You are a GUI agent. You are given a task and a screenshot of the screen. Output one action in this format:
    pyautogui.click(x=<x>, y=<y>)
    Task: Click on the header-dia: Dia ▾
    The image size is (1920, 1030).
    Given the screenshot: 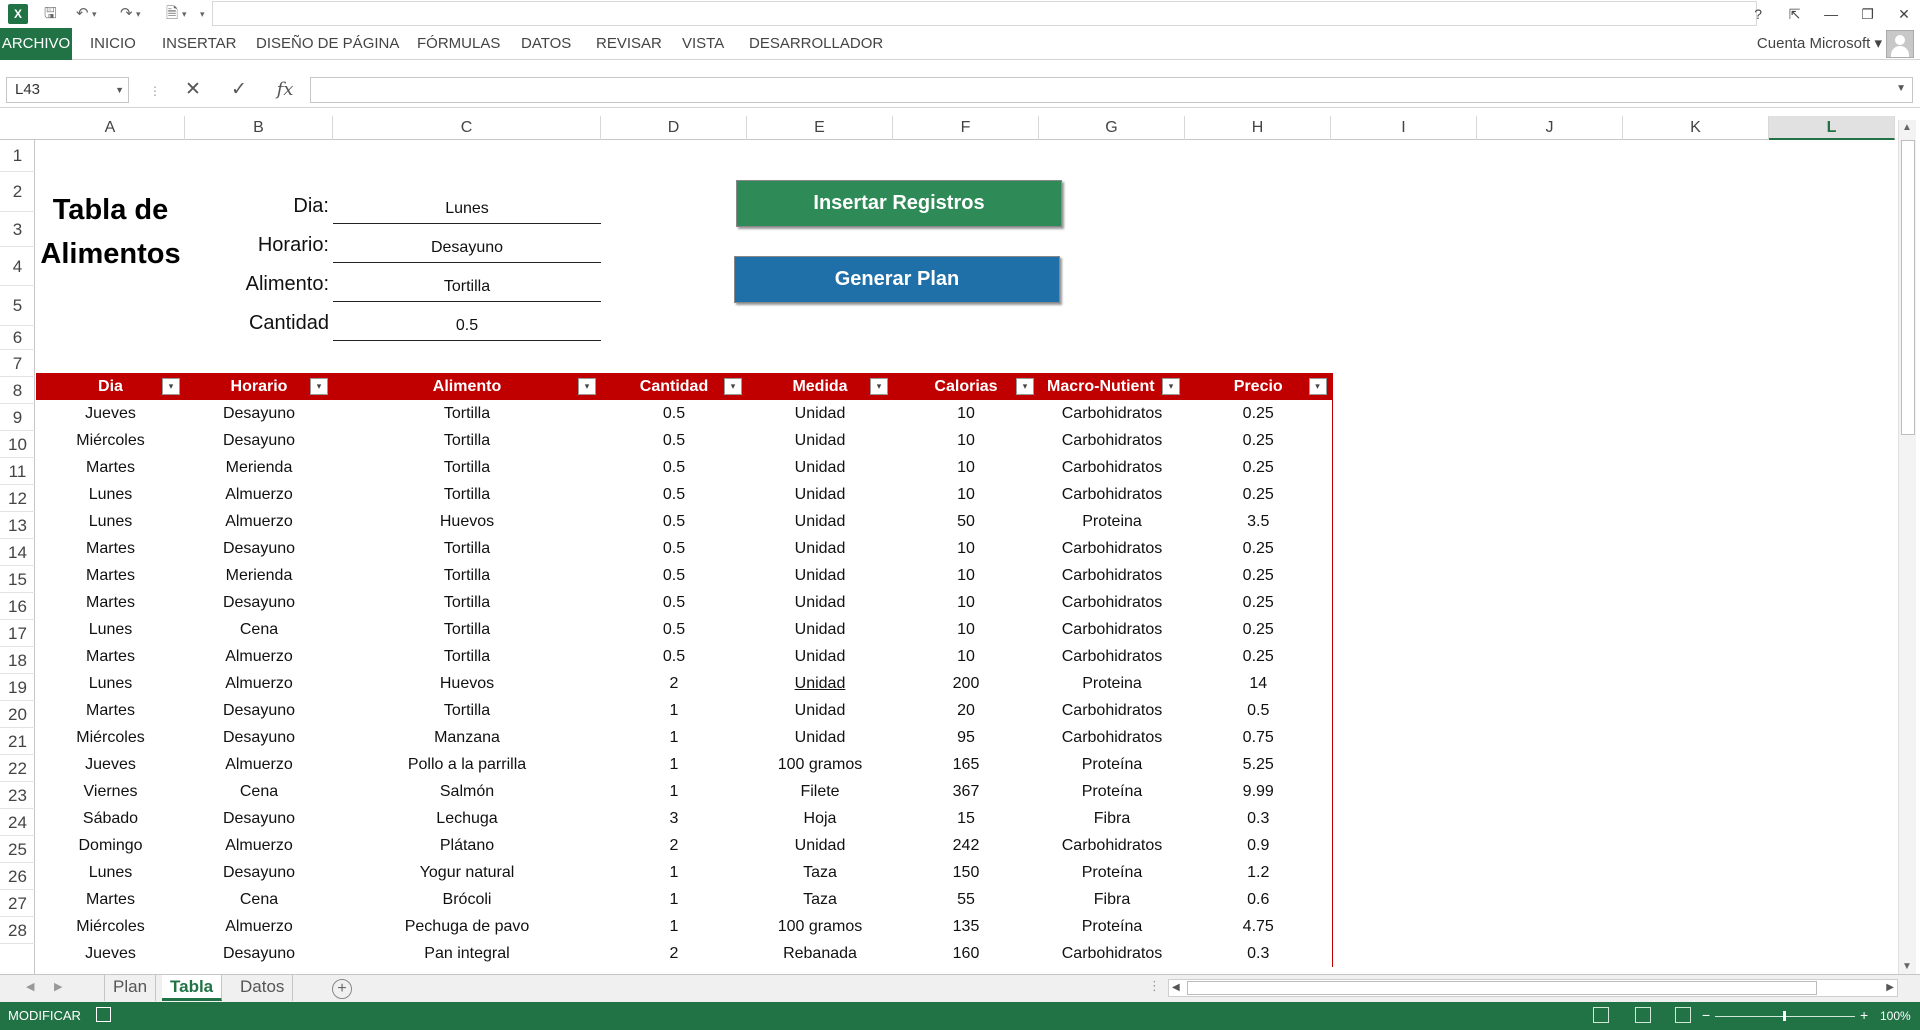 What is the action you would take?
    pyautogui.click(x=110, y=386)
    